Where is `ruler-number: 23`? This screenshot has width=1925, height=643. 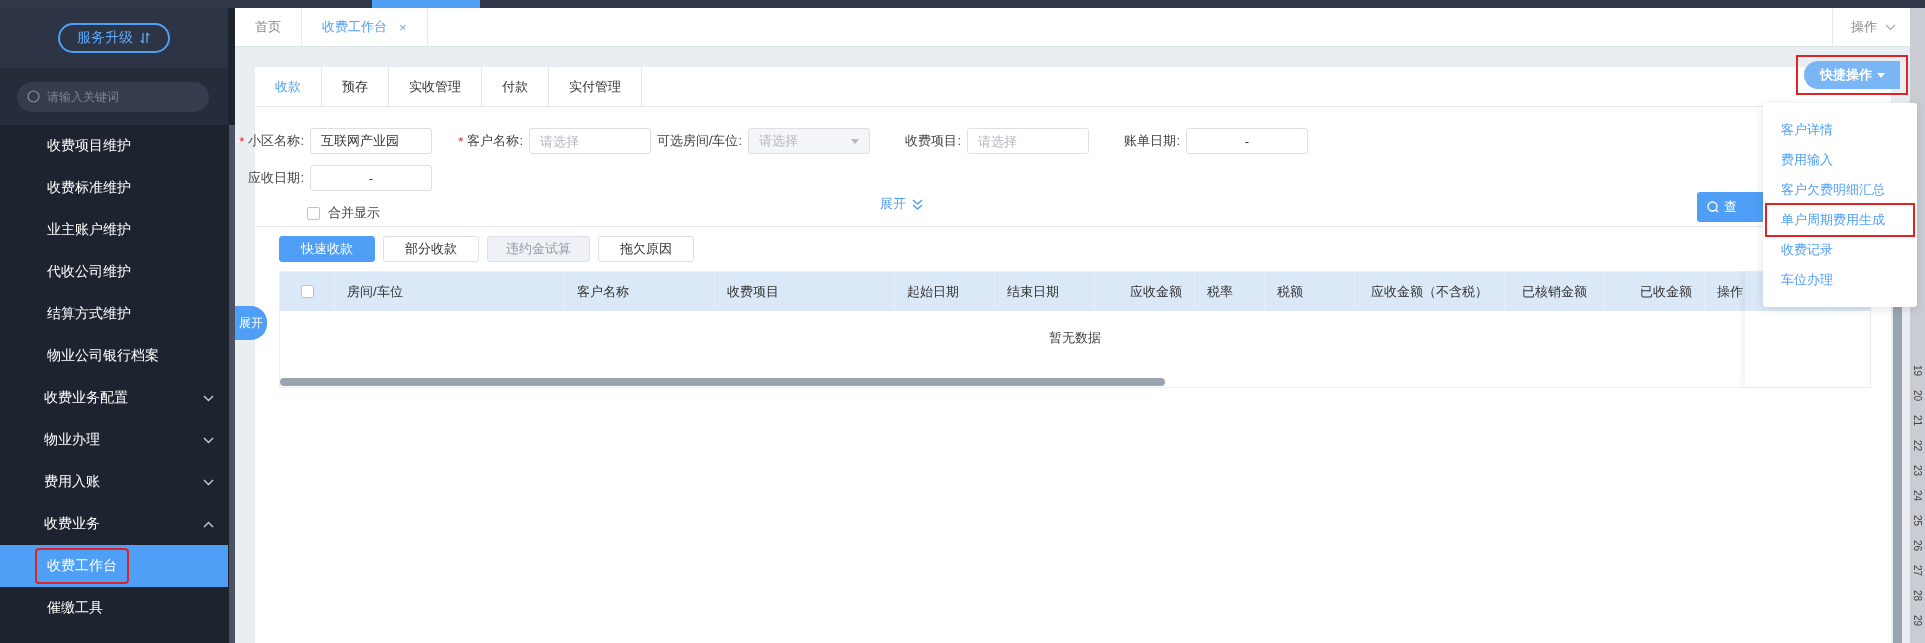
ruler-number: 23 is located at coordinates (1917, 470).